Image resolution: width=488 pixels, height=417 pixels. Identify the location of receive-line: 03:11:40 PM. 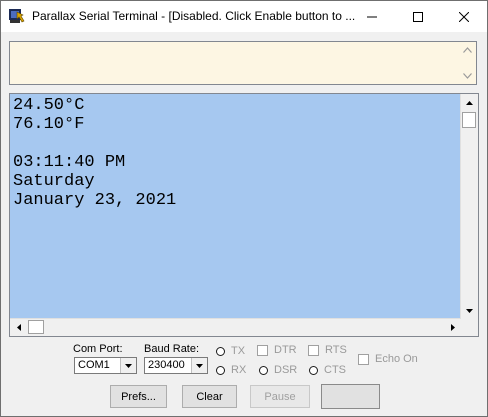
(69, 162).